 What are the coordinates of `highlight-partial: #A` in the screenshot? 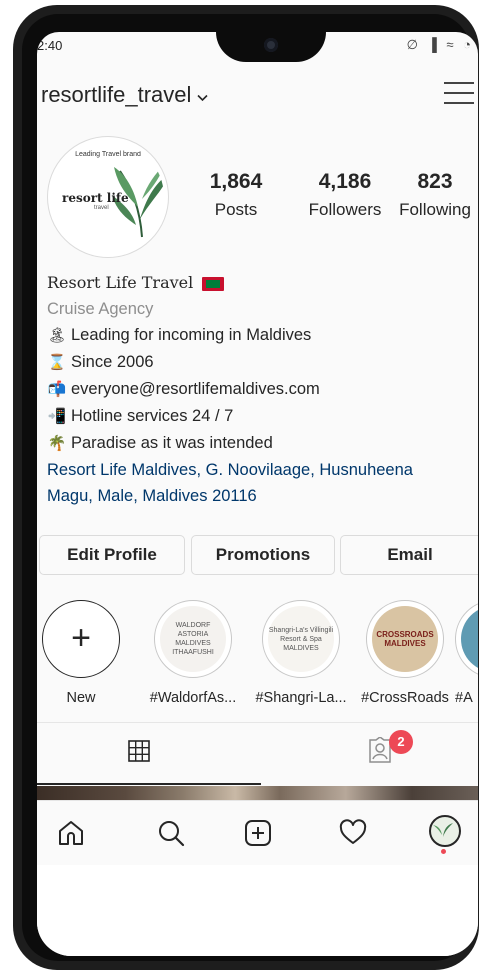 It's located at (466, 653).